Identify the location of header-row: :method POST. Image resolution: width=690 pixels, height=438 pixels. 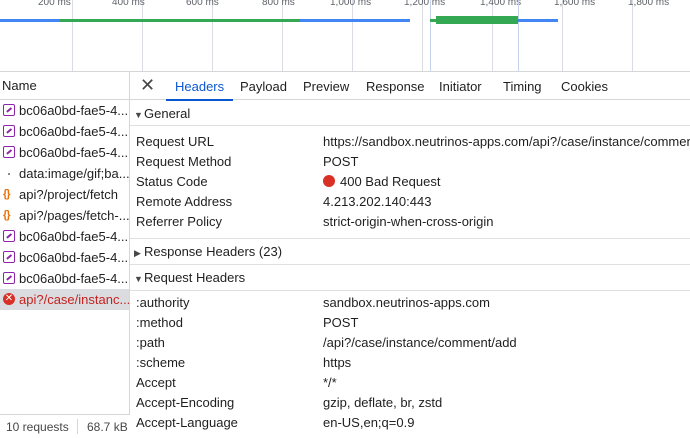
(410, 323).